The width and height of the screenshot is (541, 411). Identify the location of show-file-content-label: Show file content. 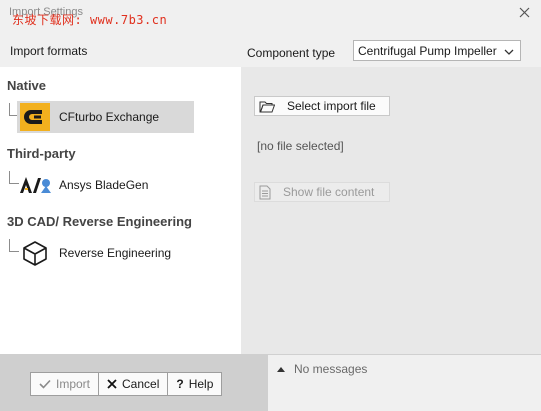
(329, 192).